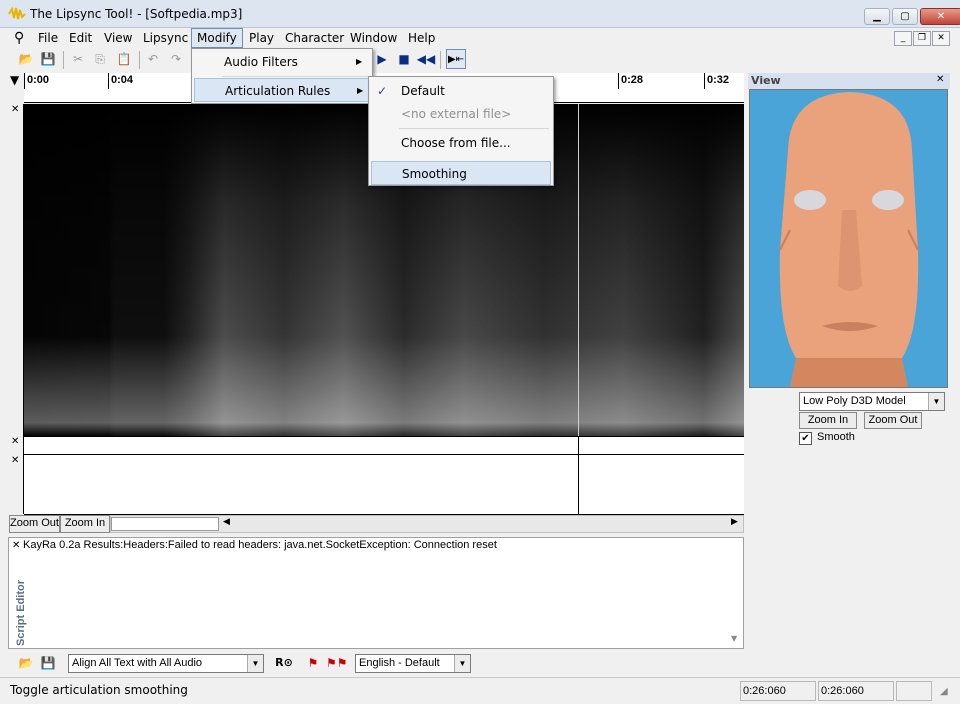 The width and height of the screenshot is (960, 704). Describe the element at coordinates (856, 691) in the screenshot. I see `status-time-2: 0:26:060` at that location.